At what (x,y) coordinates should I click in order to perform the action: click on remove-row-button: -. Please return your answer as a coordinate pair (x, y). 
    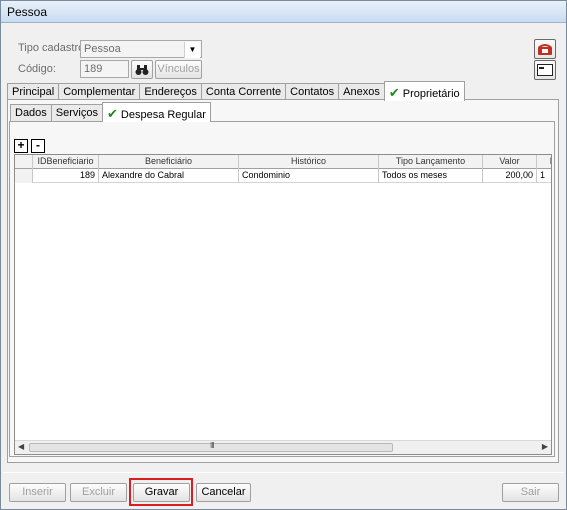
    Looking at the image, I should click on (38, 146).